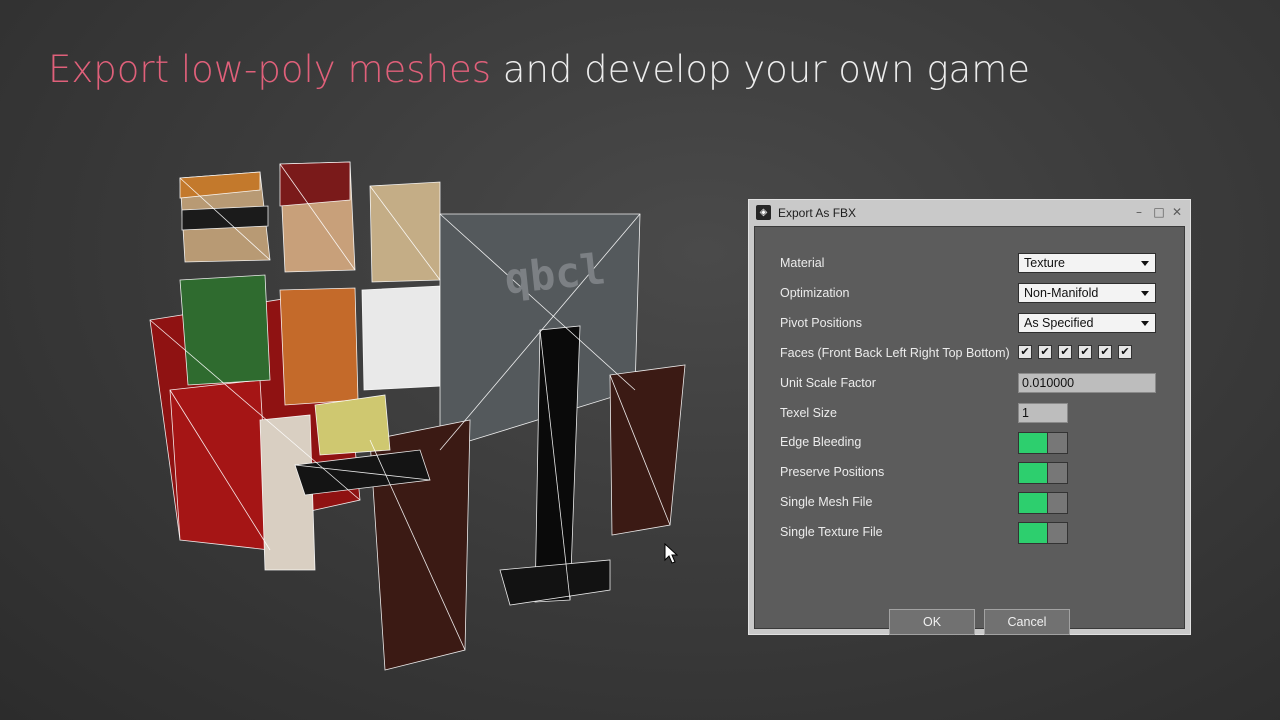 This screenshot has height=720, width=1280. Describe the element at coordinates (315, 184) in the screenshot. I see `character-mid-hair` at that location.